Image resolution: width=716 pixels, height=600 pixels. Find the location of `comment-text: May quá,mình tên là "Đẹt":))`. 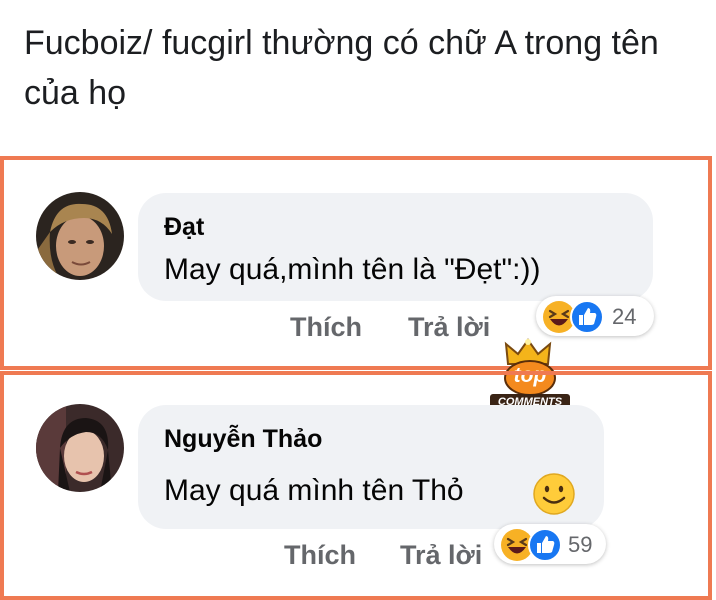

comment-text: May quá,mình tên là "Đẹt":)) is located at coordinates (352, 269).